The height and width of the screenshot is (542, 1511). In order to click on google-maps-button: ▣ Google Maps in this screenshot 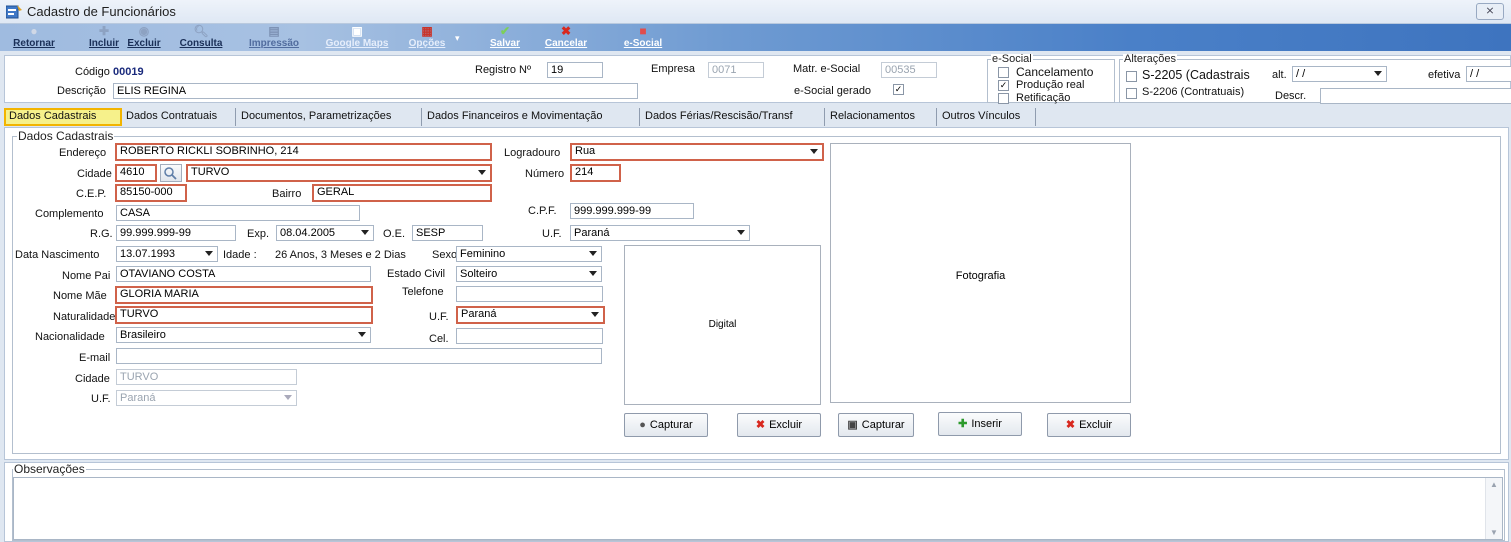, I will do `click(357, 37)`.